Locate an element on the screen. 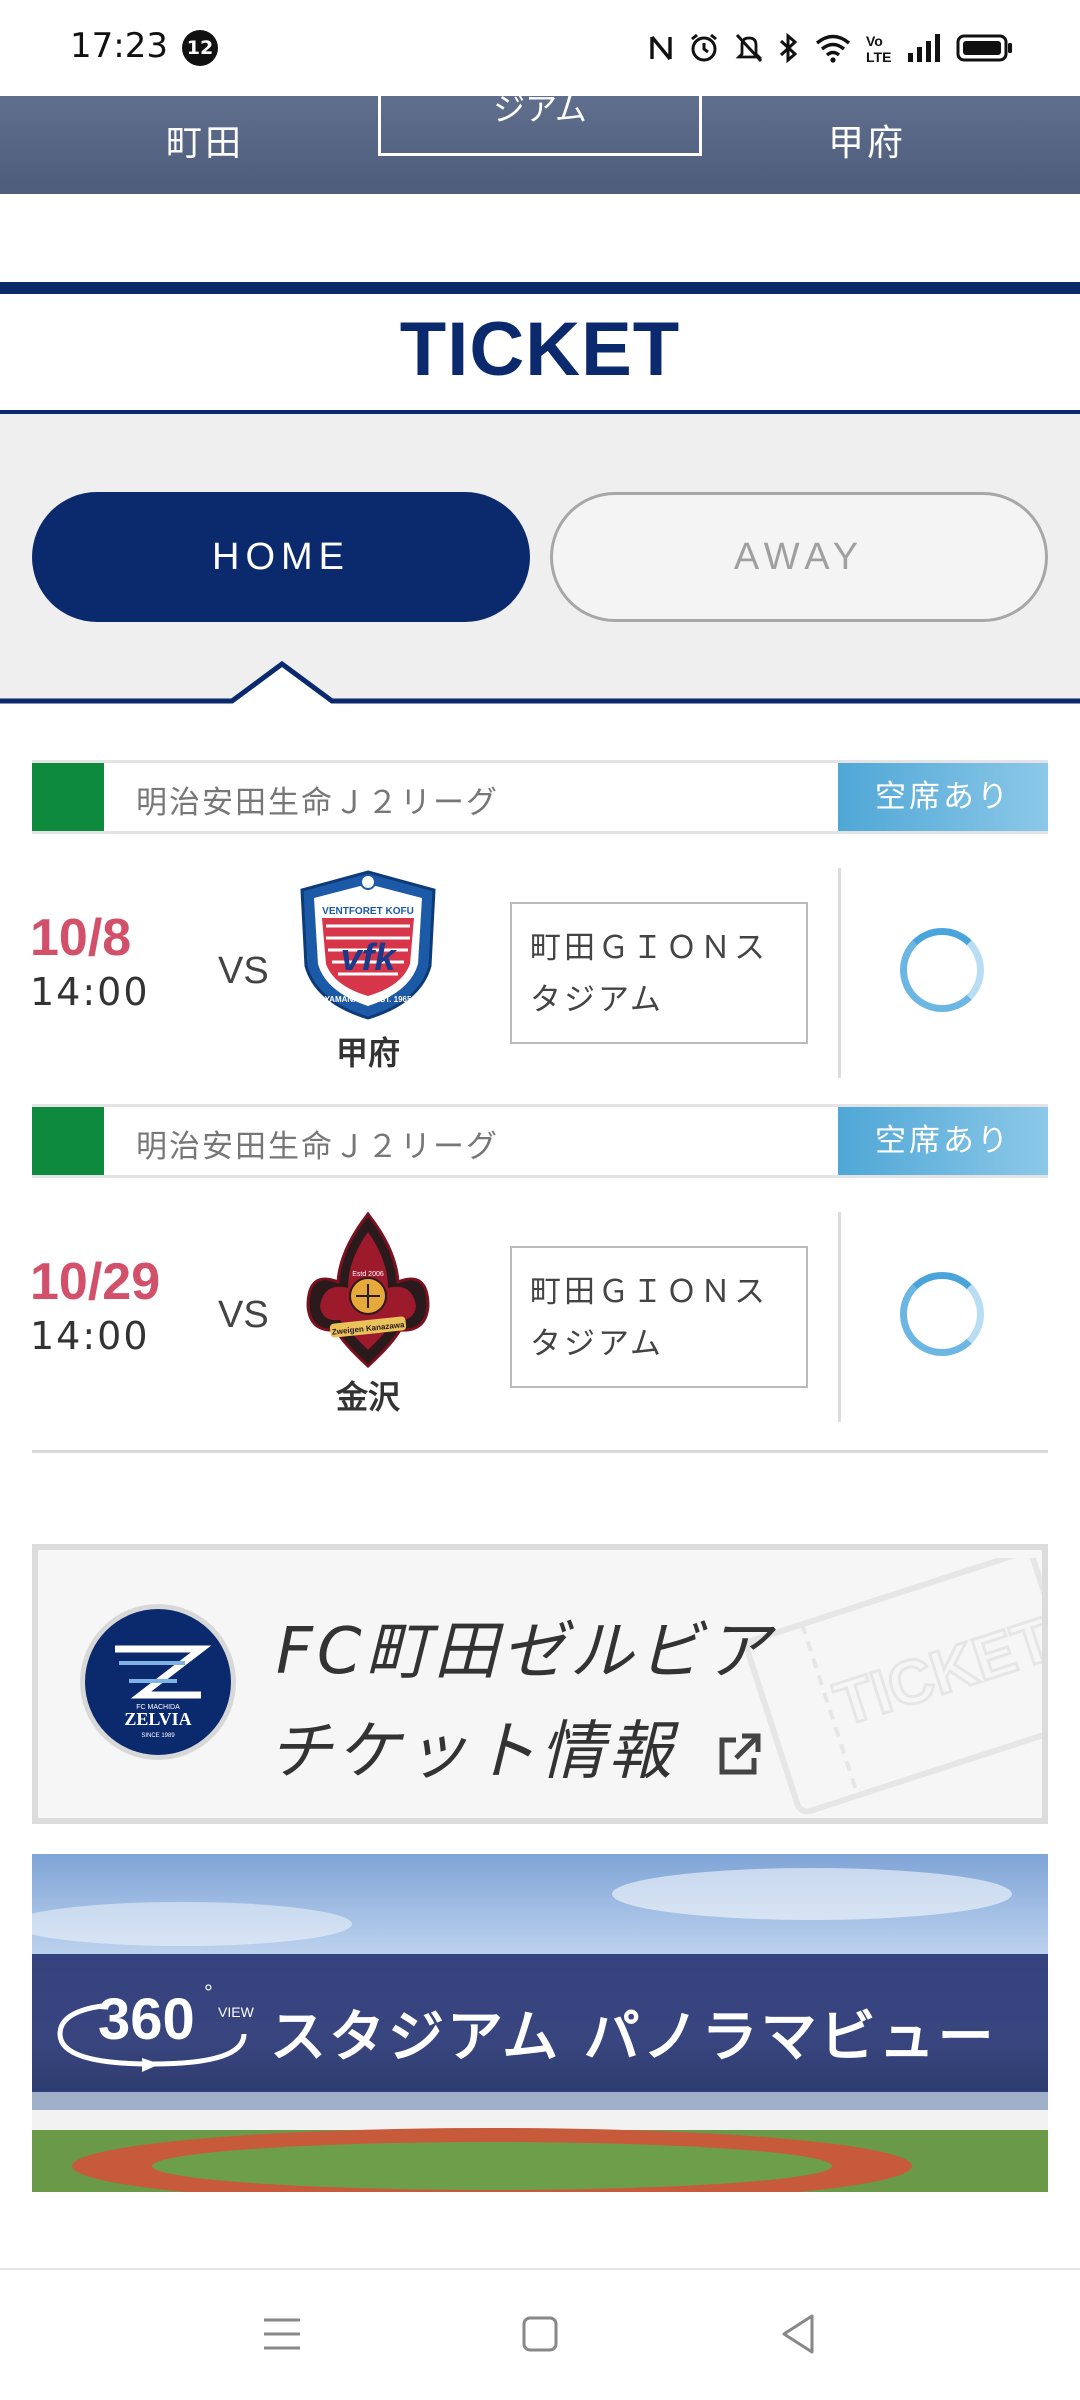 The image size is (1080, 2400). tab-home: HOME is located at coordinates (281, 557).